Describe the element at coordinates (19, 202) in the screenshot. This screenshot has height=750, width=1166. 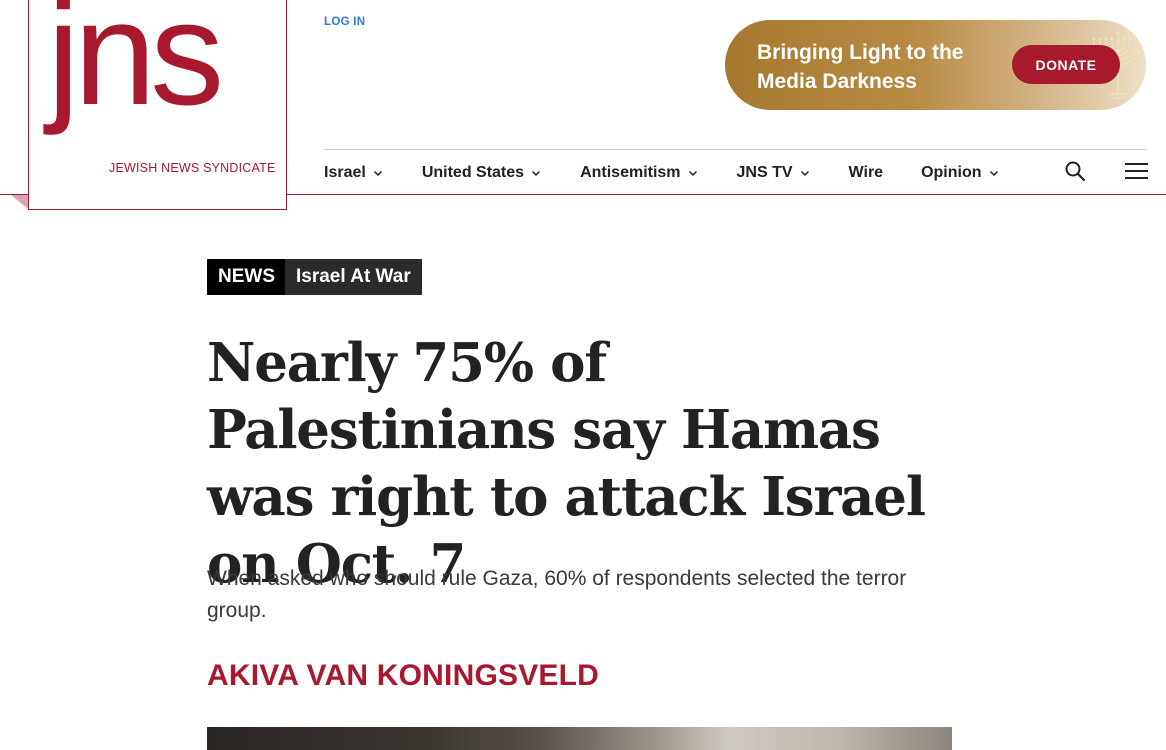
I see `logo-ribbon-fold` at that location.